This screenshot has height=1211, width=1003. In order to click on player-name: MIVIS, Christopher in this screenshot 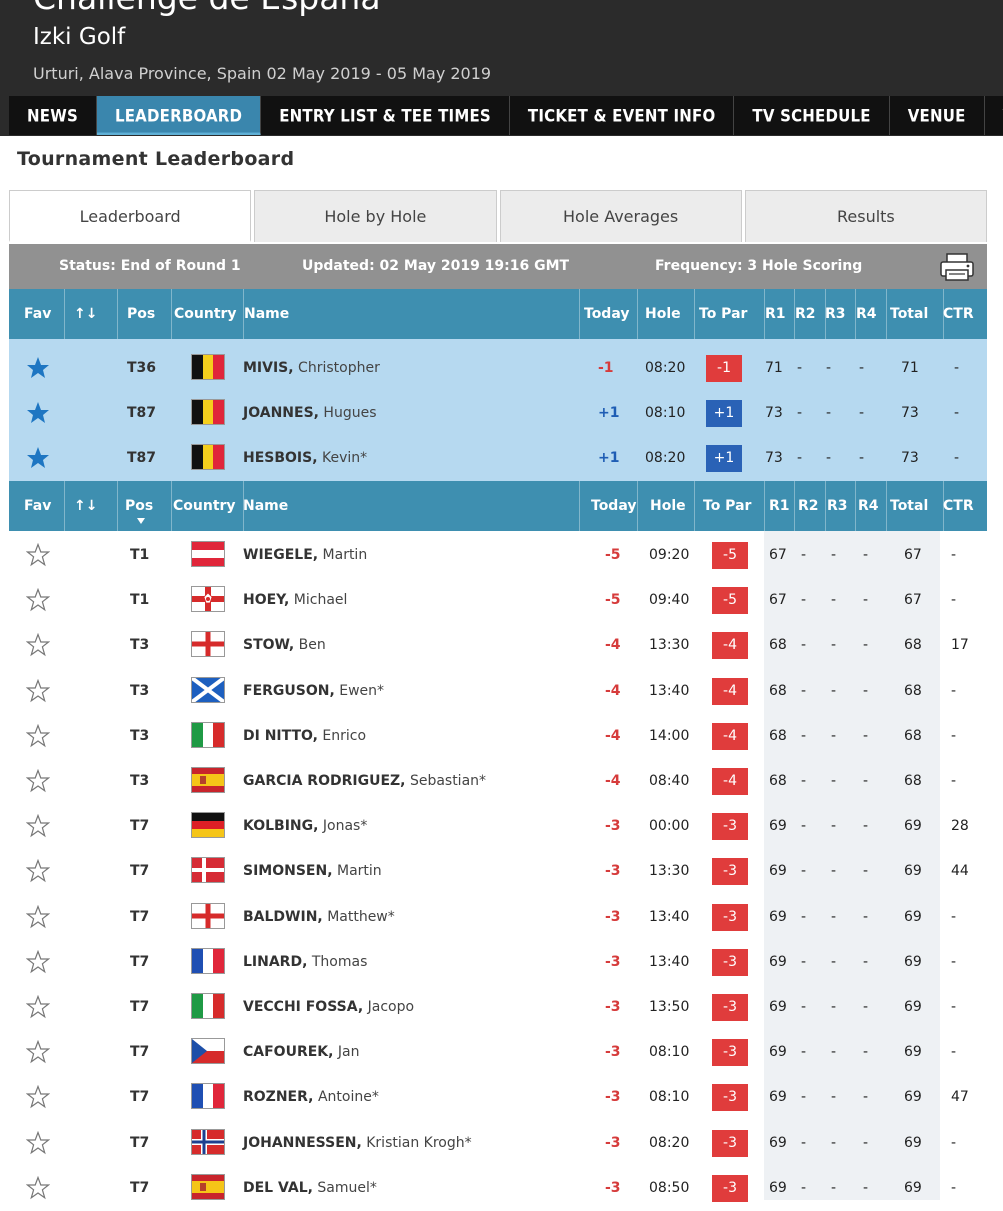, I will do `click(311, 368)`.